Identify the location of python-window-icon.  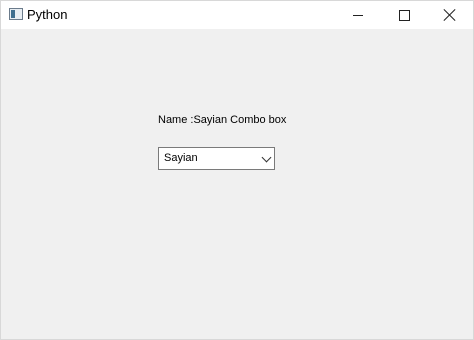
(16, 14).